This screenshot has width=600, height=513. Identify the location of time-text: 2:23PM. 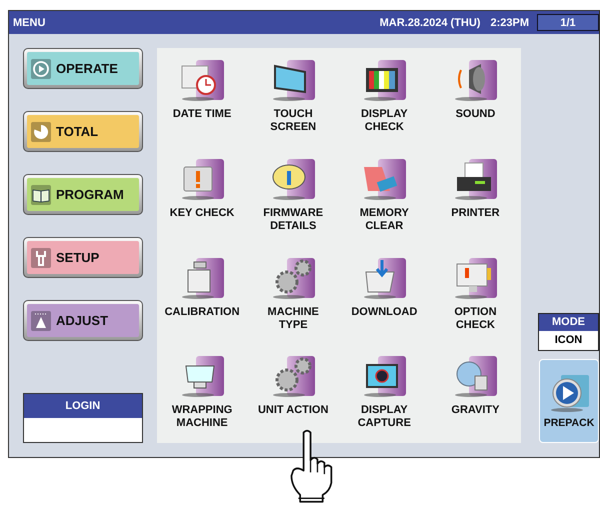
(509, 22).